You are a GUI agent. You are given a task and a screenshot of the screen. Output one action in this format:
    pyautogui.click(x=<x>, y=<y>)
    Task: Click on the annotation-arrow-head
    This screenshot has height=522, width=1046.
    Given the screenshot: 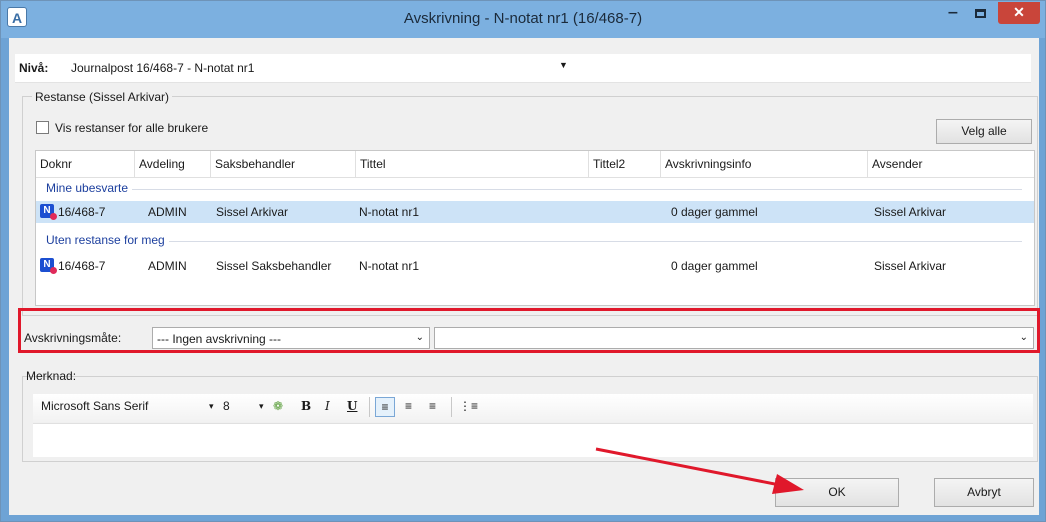 What is the action you would take?
    pyautogui.click(x=788, y=484)
    